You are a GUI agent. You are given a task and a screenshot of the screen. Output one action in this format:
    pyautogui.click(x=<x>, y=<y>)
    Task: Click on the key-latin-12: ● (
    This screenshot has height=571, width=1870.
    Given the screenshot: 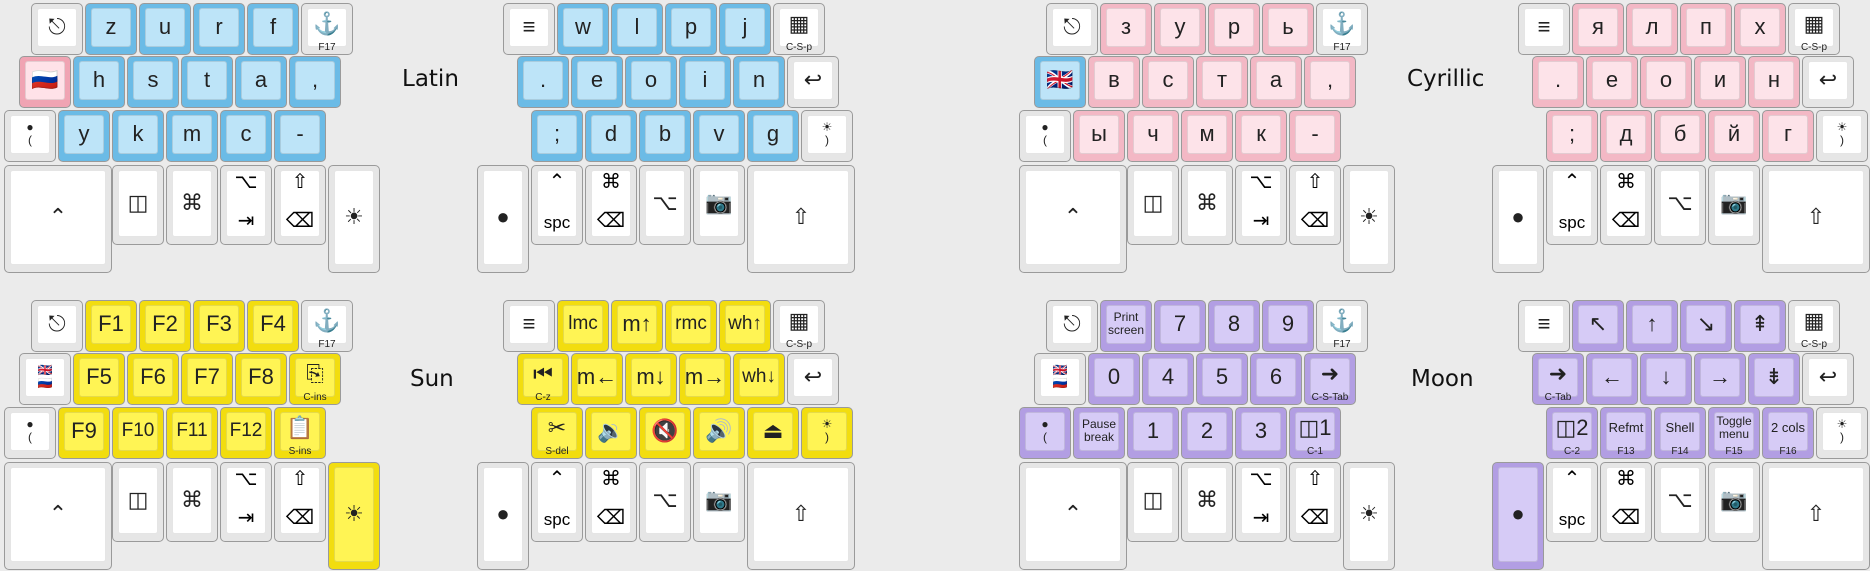 What is the action you would take?
    pyautogui.click(x=30, y=136)
    